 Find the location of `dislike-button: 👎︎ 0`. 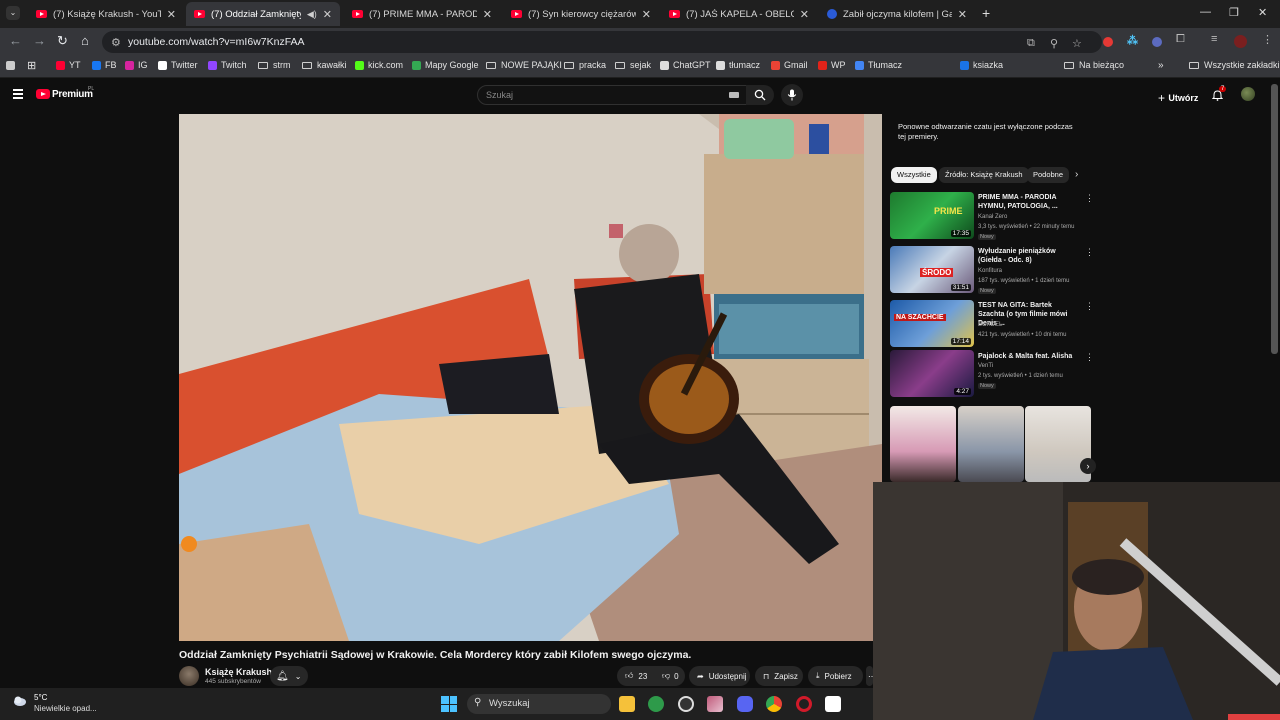

dislike-button: 👎︎ 0 is located at coordinates (671, 676).